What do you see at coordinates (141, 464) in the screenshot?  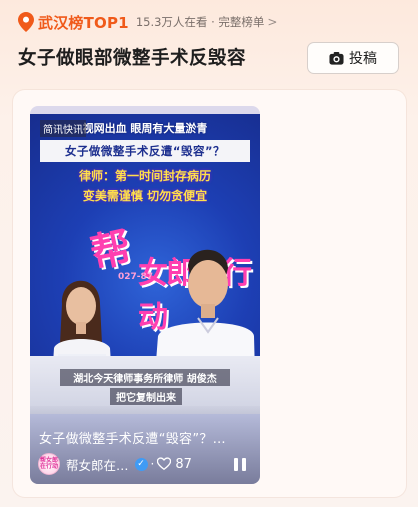 I see `verified-icon: ✓` at bounding box center [141, 464].